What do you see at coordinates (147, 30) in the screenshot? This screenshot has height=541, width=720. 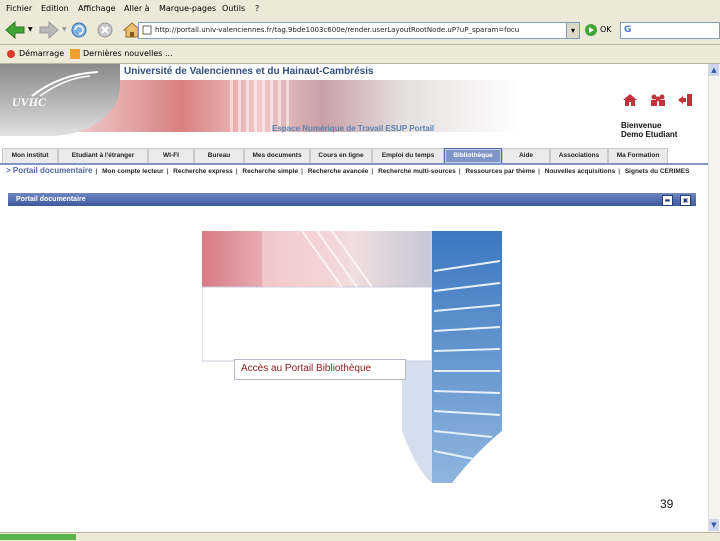 I see `page-icon` at bounding box center [147, 30].